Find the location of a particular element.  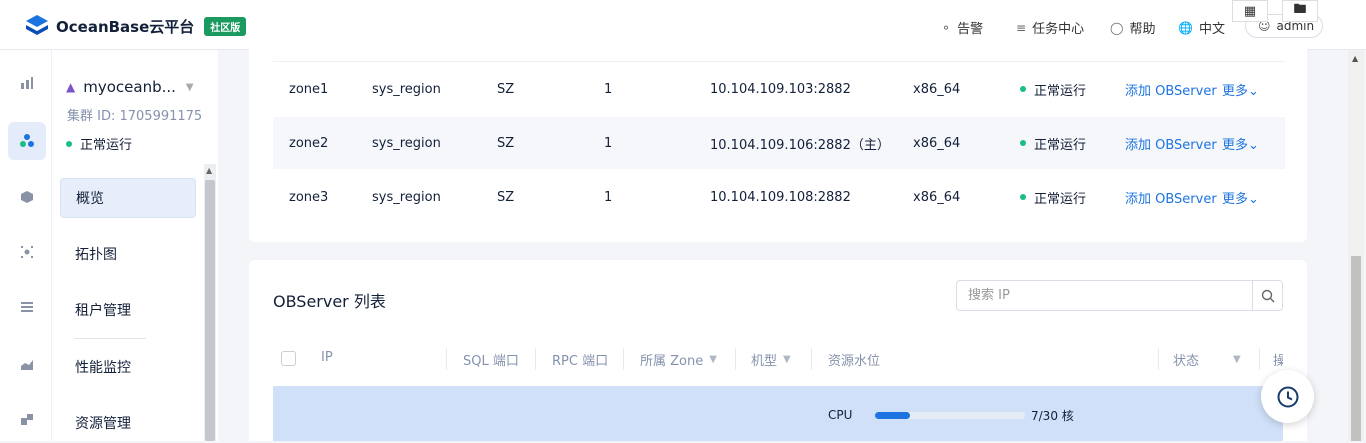

ip-search-input is located at coordinates (1104, 295).